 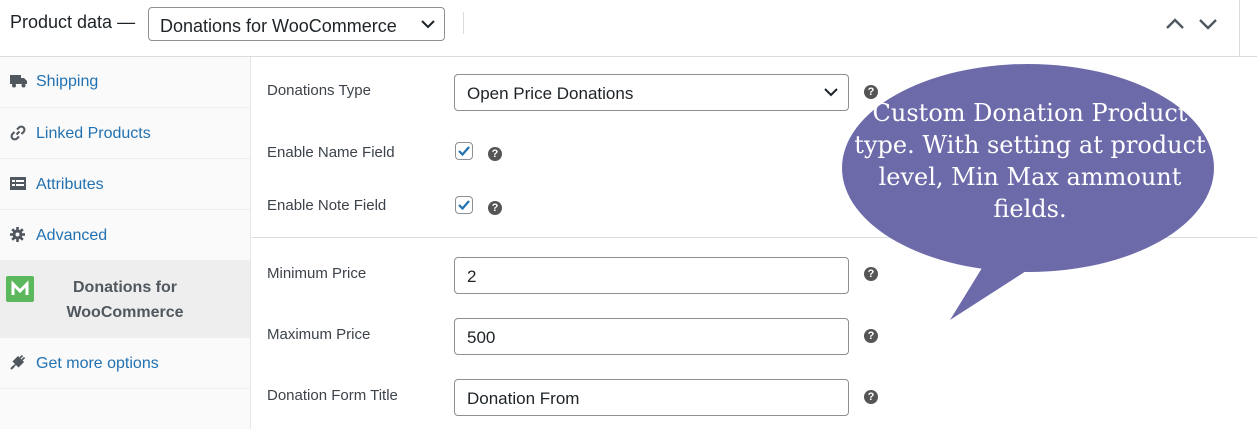 I want to click on form-title-label: Donation Form Title, so click(x=332, y=395).